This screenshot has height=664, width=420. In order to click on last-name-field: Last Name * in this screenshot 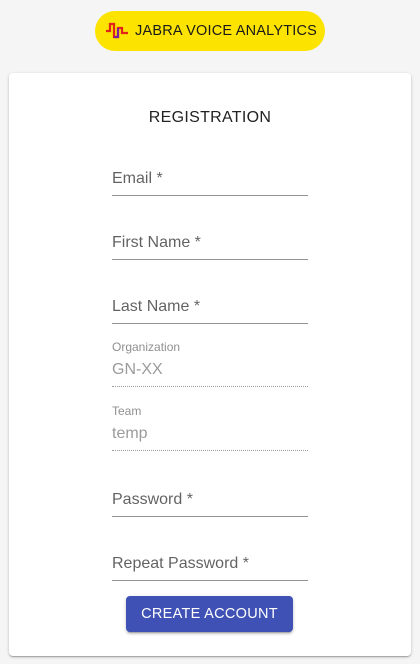, I will do `click(210, 310)`.